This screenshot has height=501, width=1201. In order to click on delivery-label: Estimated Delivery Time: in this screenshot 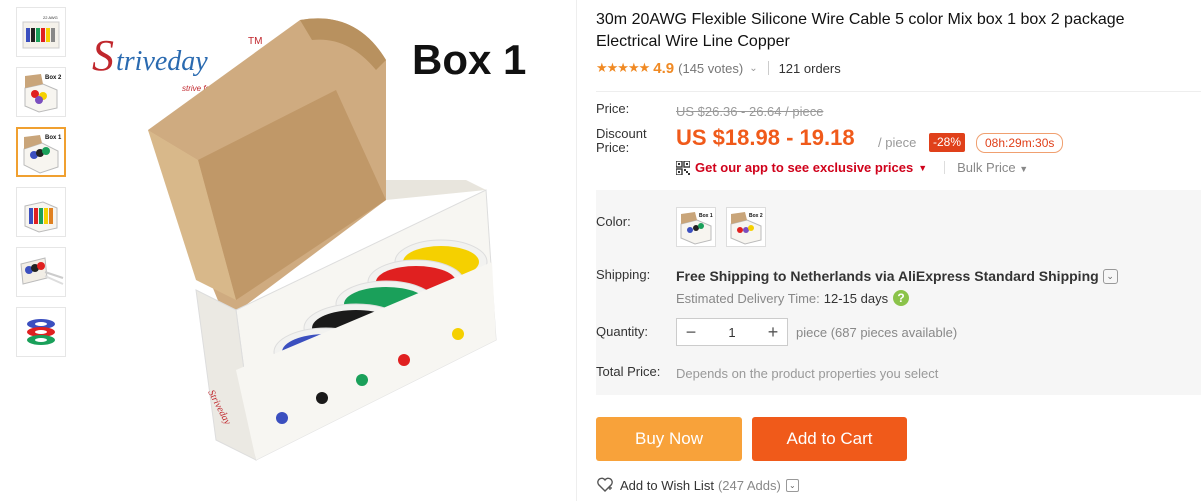, I will do `click(748, 298)`.